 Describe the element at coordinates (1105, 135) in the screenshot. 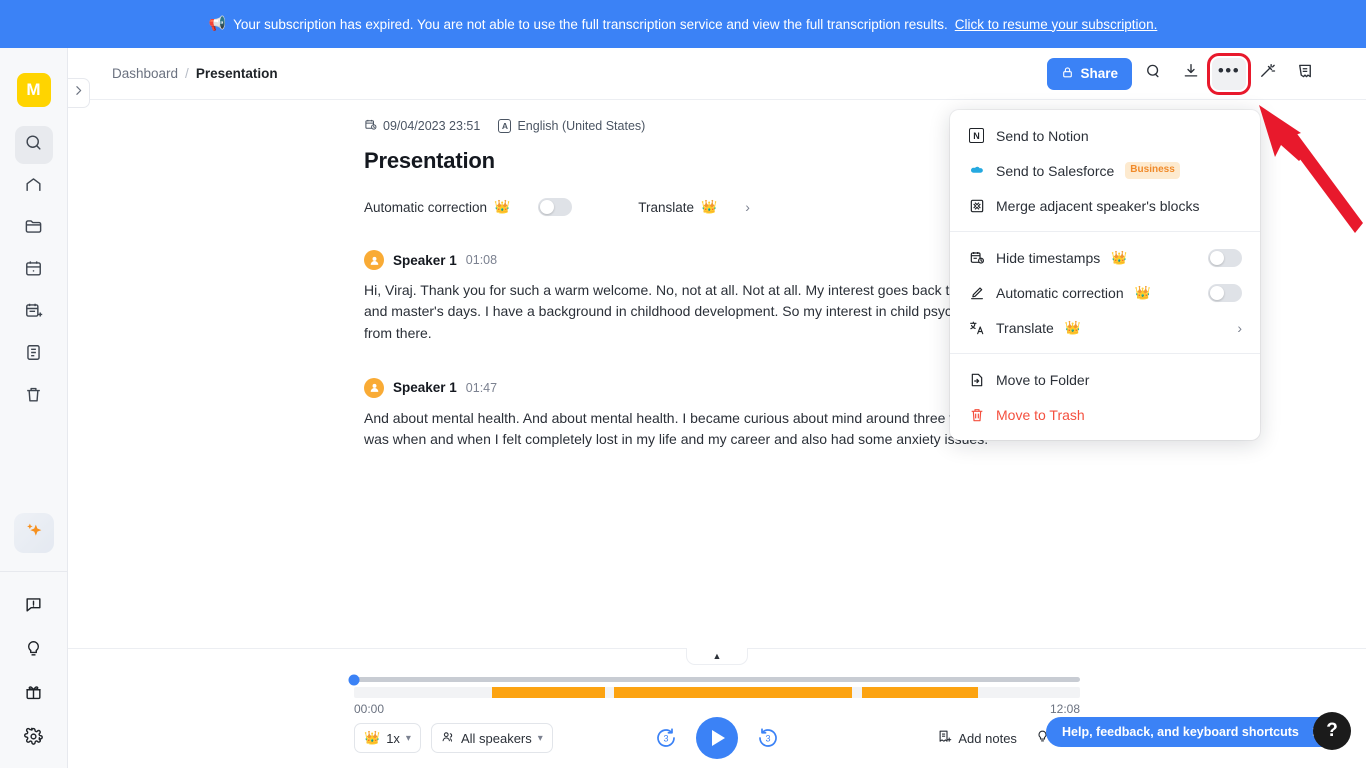

I see `menu-item-send-to-notion: N Send to Notion` at that location.